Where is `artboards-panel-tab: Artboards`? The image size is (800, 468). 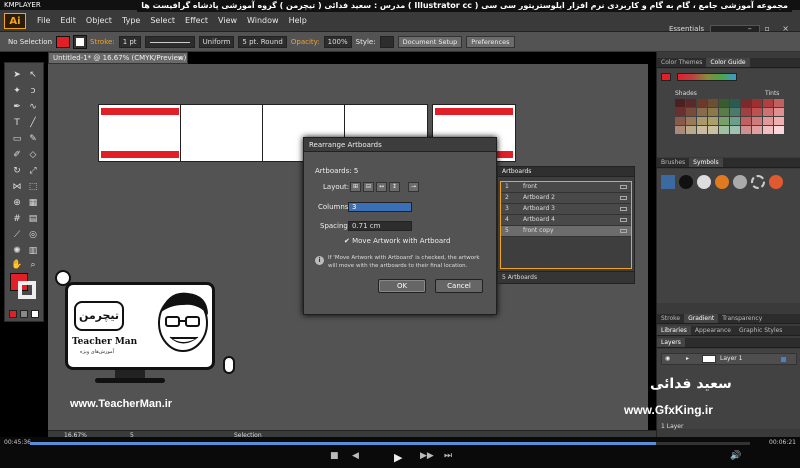 artboards-panel-tab: Artboards is located at coordinates (566, 172).